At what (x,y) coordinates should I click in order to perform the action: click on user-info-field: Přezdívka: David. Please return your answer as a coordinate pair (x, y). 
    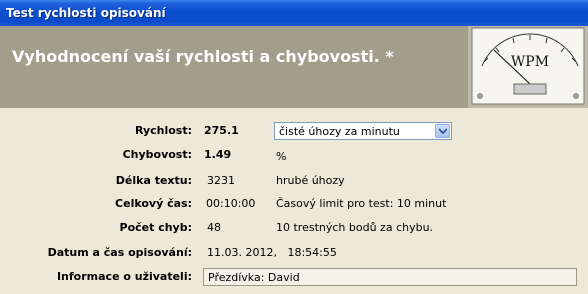
    Looking at the image, I should click on (390, 277).